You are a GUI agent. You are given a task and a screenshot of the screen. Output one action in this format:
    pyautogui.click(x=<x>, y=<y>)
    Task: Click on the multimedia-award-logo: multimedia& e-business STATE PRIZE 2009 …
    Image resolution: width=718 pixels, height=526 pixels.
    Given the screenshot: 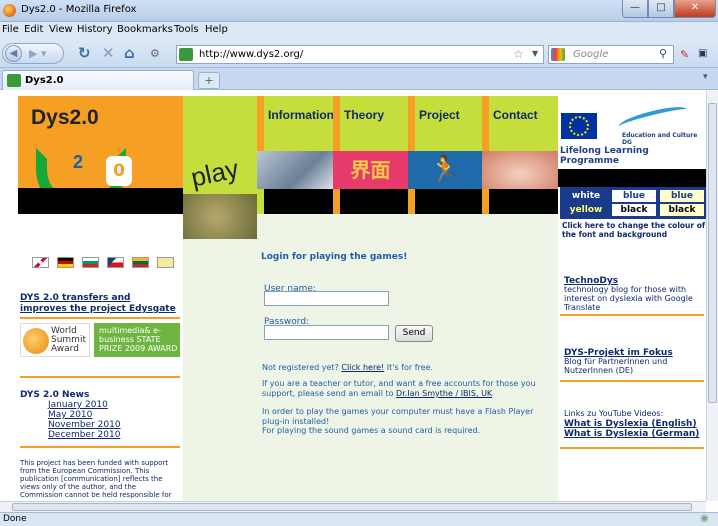 What is the action you would take?
    pyautogui.click(x=137, y=340)
    